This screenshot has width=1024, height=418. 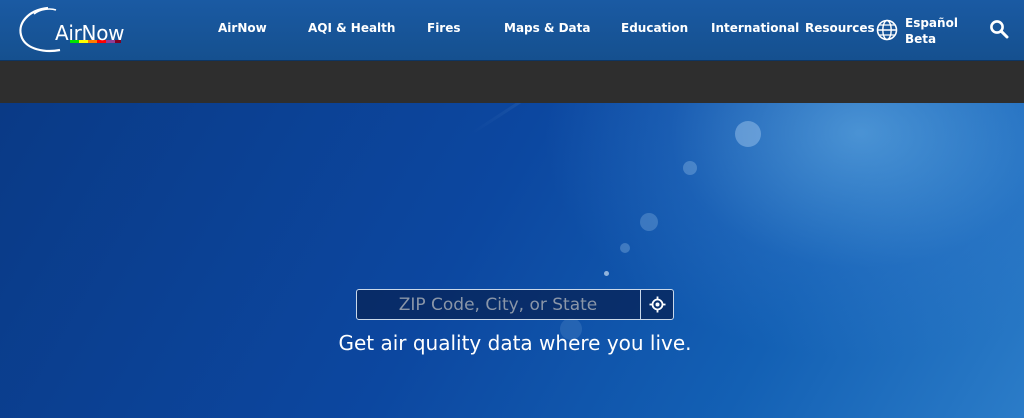 What do you see at coordinates (90, 33) in the screenshot?
I see `logo-text: AirNow` at bounding box center [90, 33].